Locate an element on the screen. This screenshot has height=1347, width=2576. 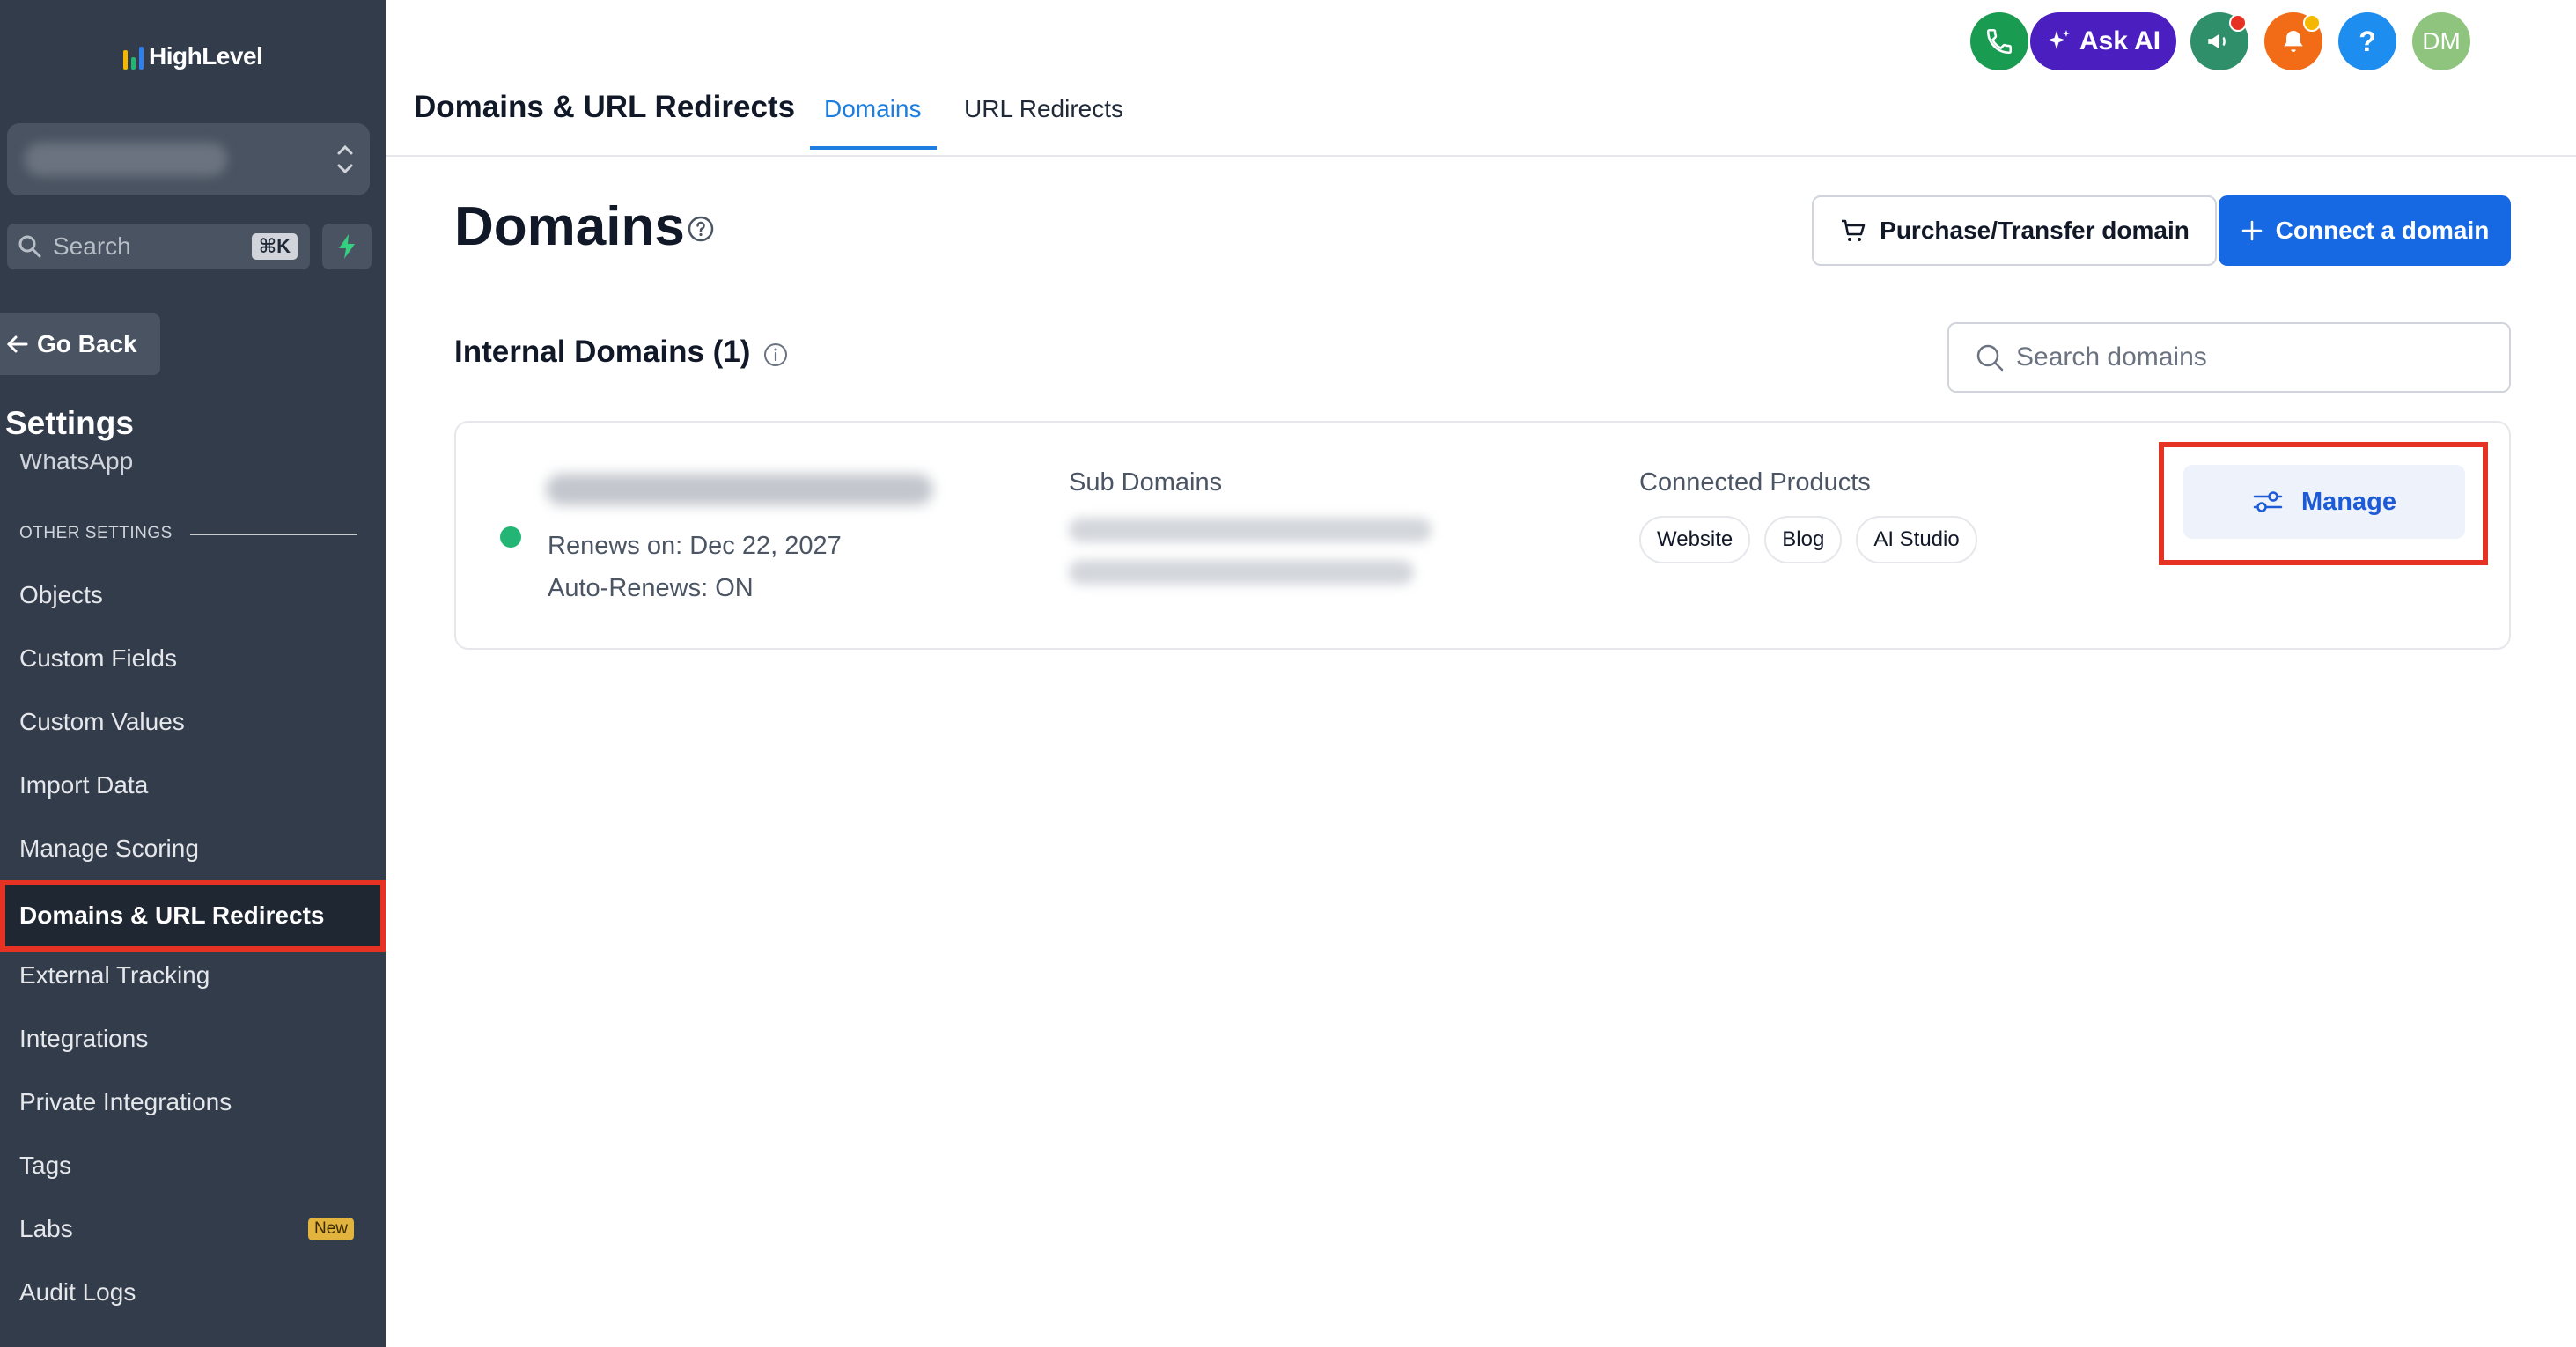
sidebar-item-label: Private Integrations is located at coordinates (126, 1101).